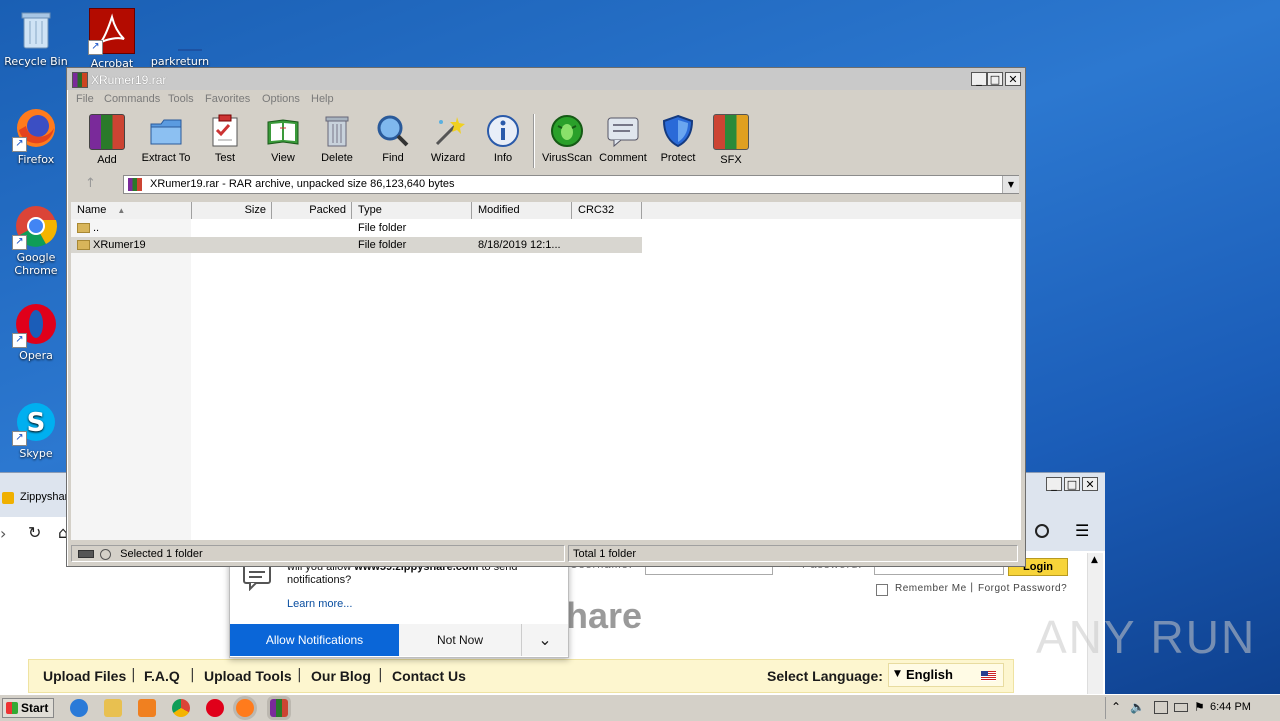  What do you see at coordinates (35, 708) in the screenshot?
I see `start-label: Start` at bounding box center [35, 708].